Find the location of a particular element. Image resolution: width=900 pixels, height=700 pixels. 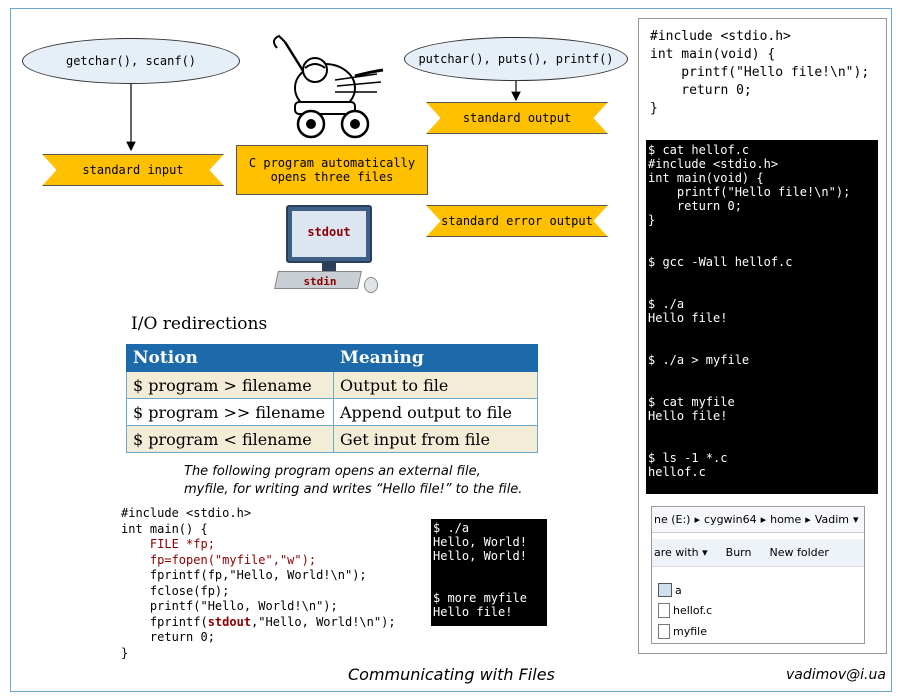

explorer-address-bar: ne (E:) ▸ cygwin64 ▸ home ▸ Vadim ▾ is located at coordinates (758, 520).